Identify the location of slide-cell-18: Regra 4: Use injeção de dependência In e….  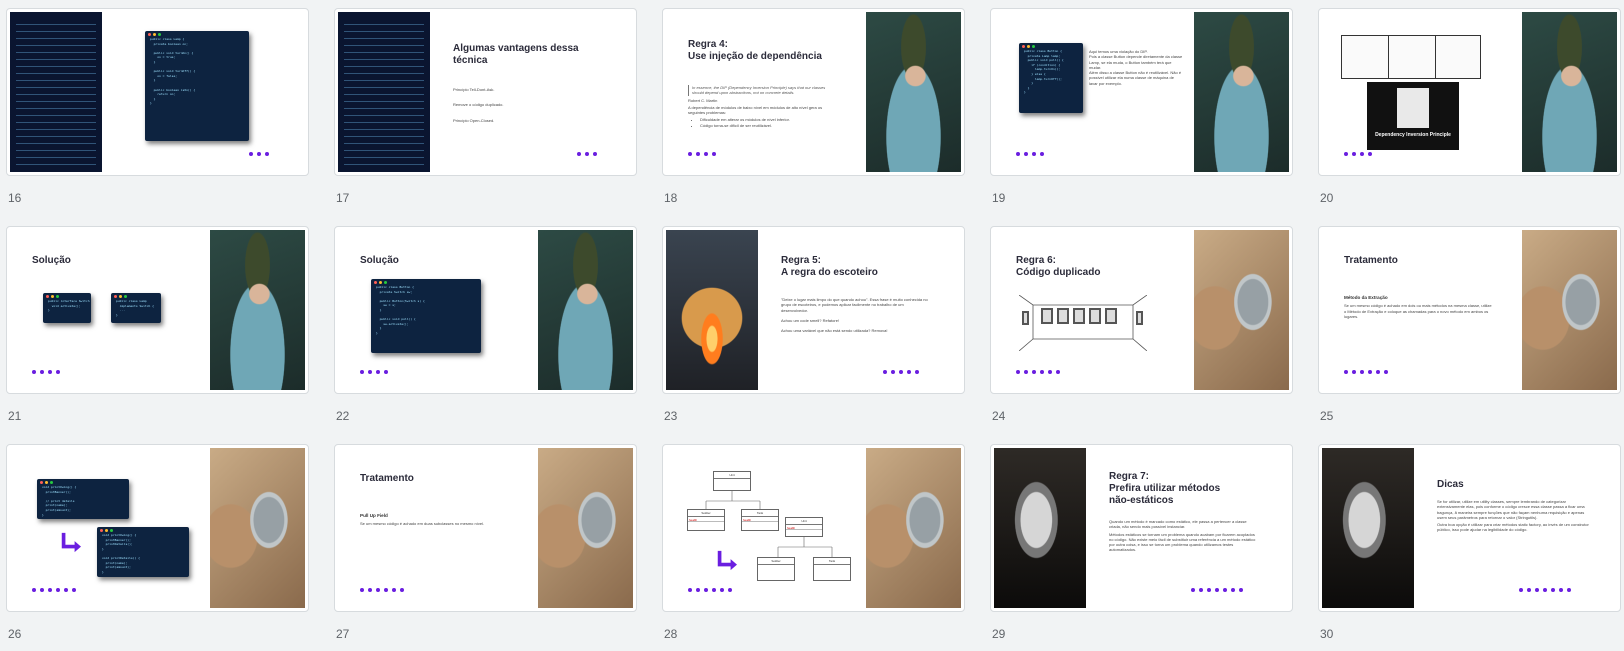
(813, 106).